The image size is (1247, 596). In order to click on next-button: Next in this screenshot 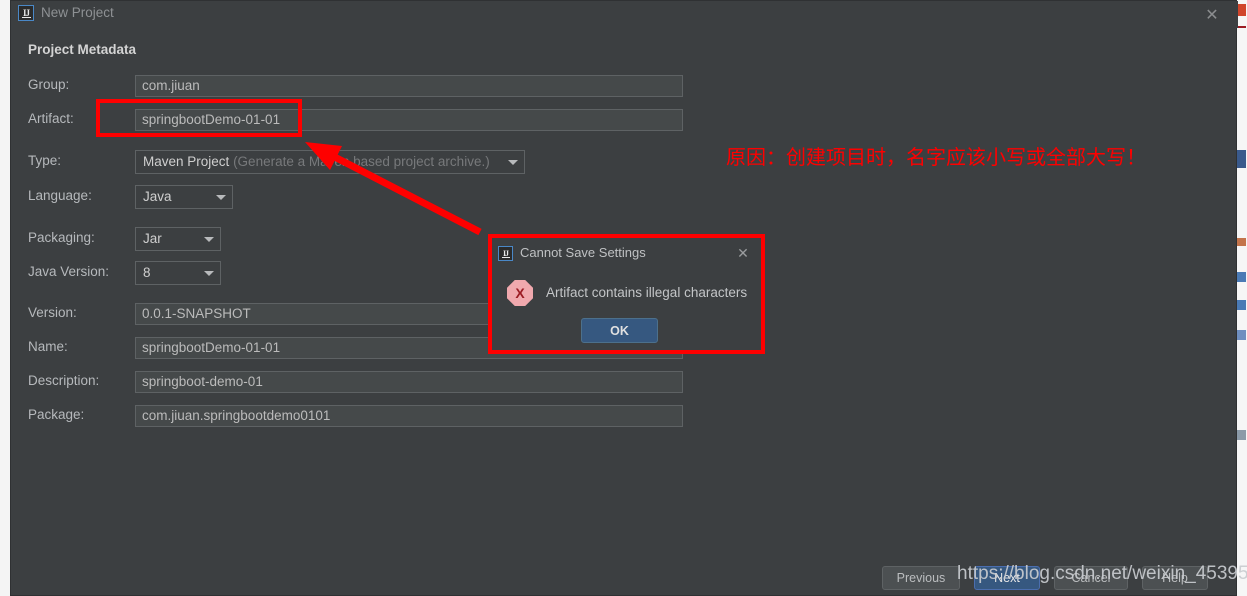, I will do `click(1007, 578)`.